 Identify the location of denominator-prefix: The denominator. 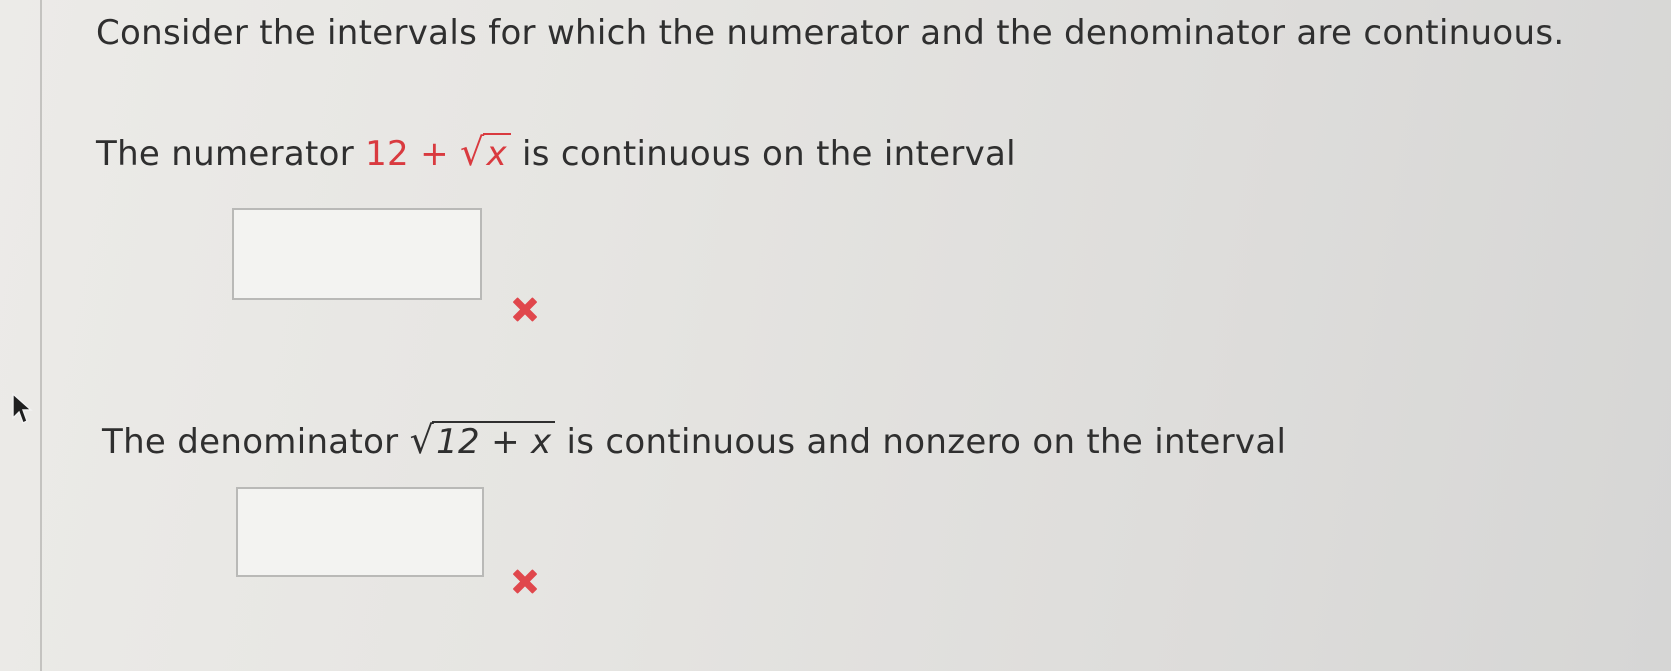
(250, 442).